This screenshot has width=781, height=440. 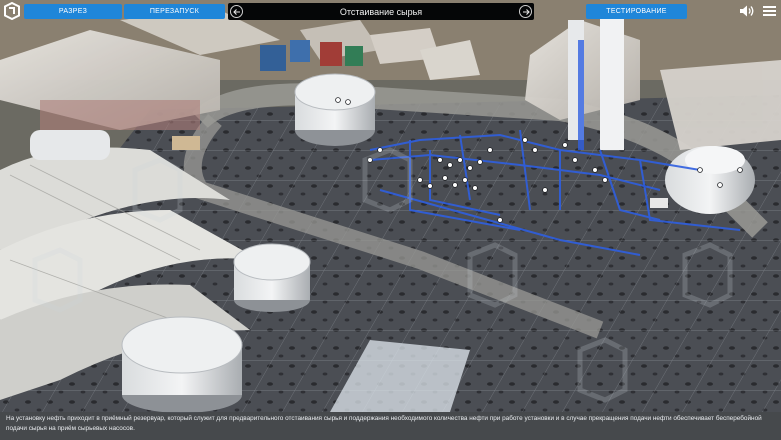 I want to click on speaker-icon, so click(x=747, y=11).